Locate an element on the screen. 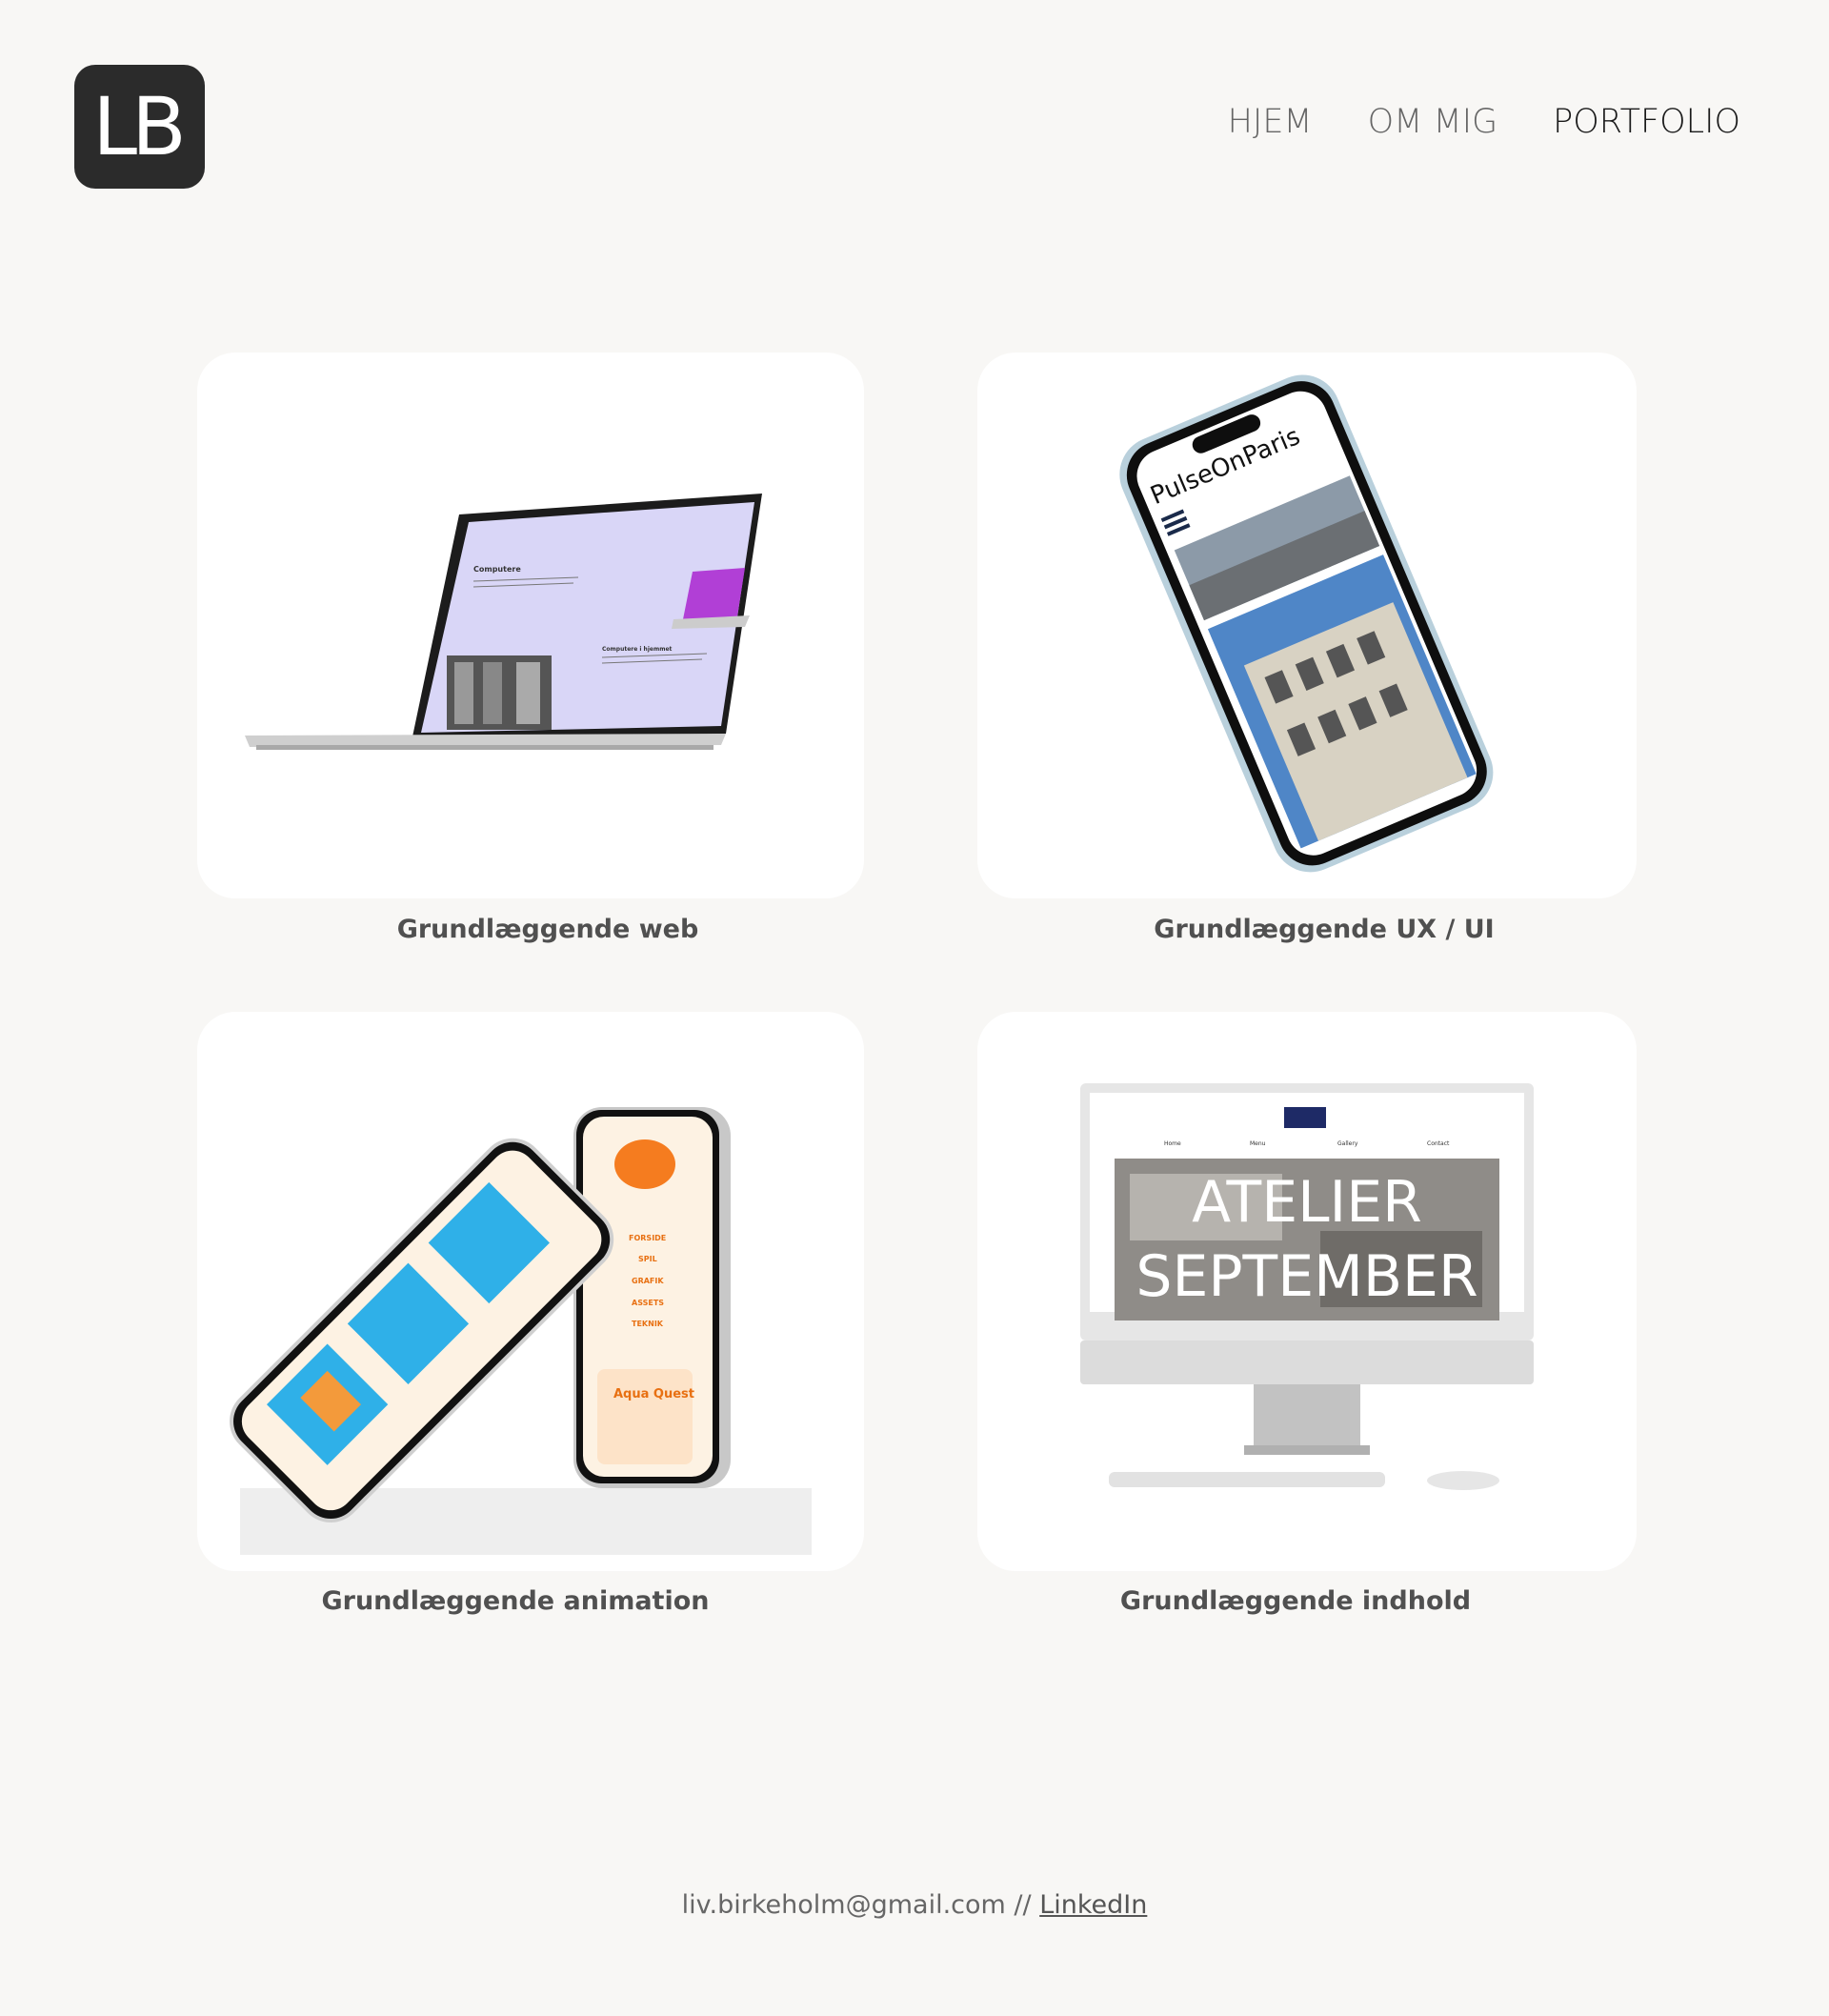 The height and width of the screenshot is (2016, 1829). footer: liv.birkeholm@gmail.com // LinkedIn is located at coordinates (914, 1905).